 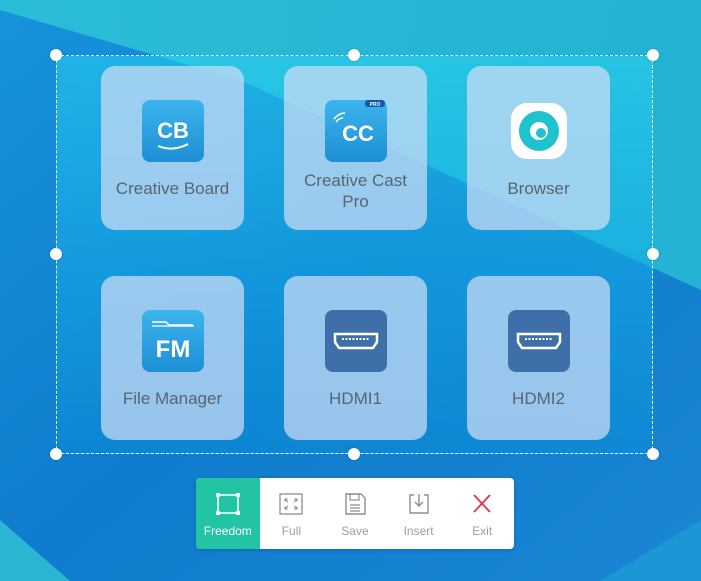 What do you see at coordinates (355, 398) in the screenshot?
I see `app-label: HDMI1` at bounding box center [355, 398].